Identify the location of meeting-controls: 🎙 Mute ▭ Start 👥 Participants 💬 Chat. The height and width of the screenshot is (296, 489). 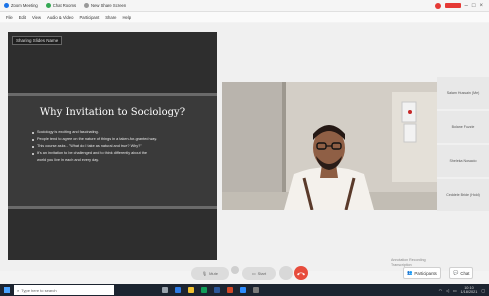
(244, 273).